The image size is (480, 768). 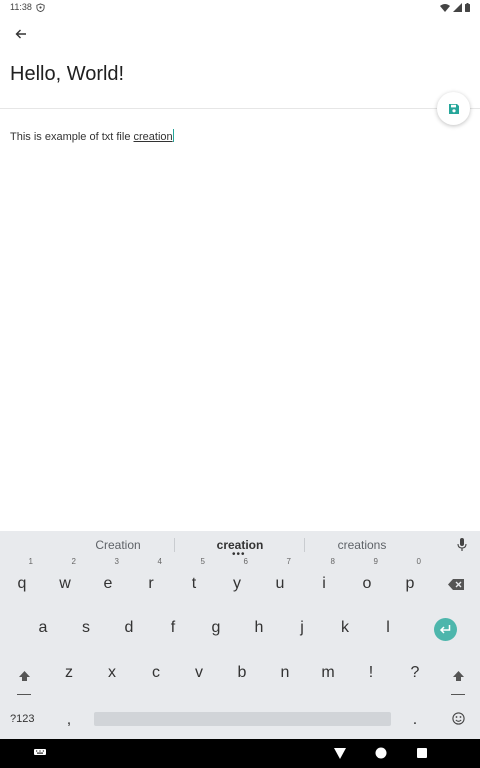 I want to click on microphone-button, so click(x=462, y=544).